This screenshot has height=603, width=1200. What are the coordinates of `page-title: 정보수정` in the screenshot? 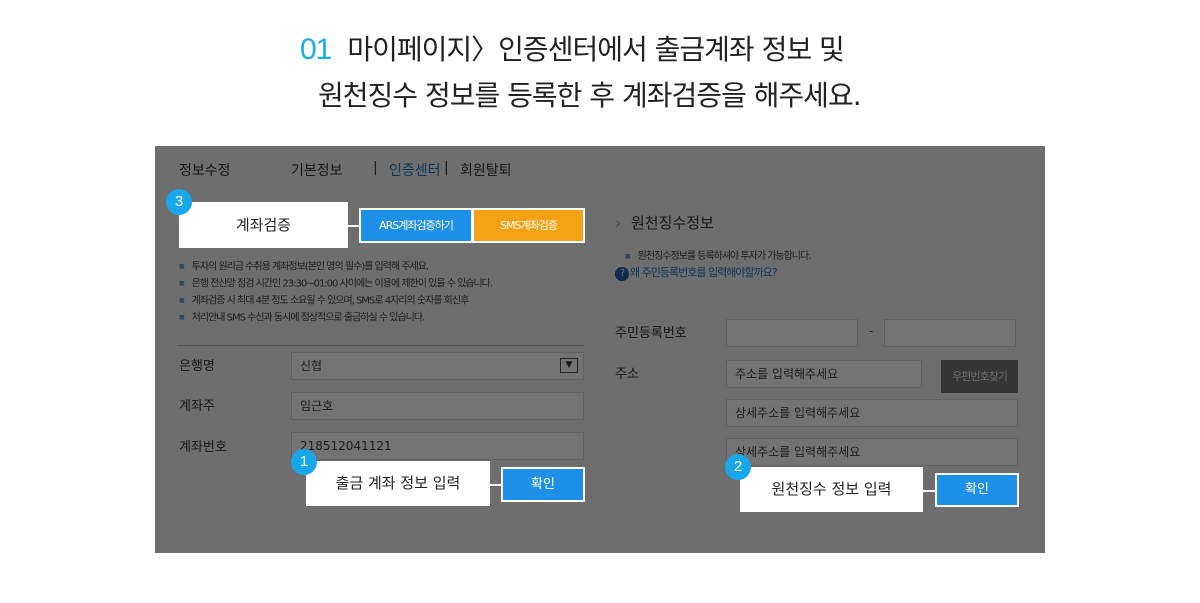 It's located at (205, 171).